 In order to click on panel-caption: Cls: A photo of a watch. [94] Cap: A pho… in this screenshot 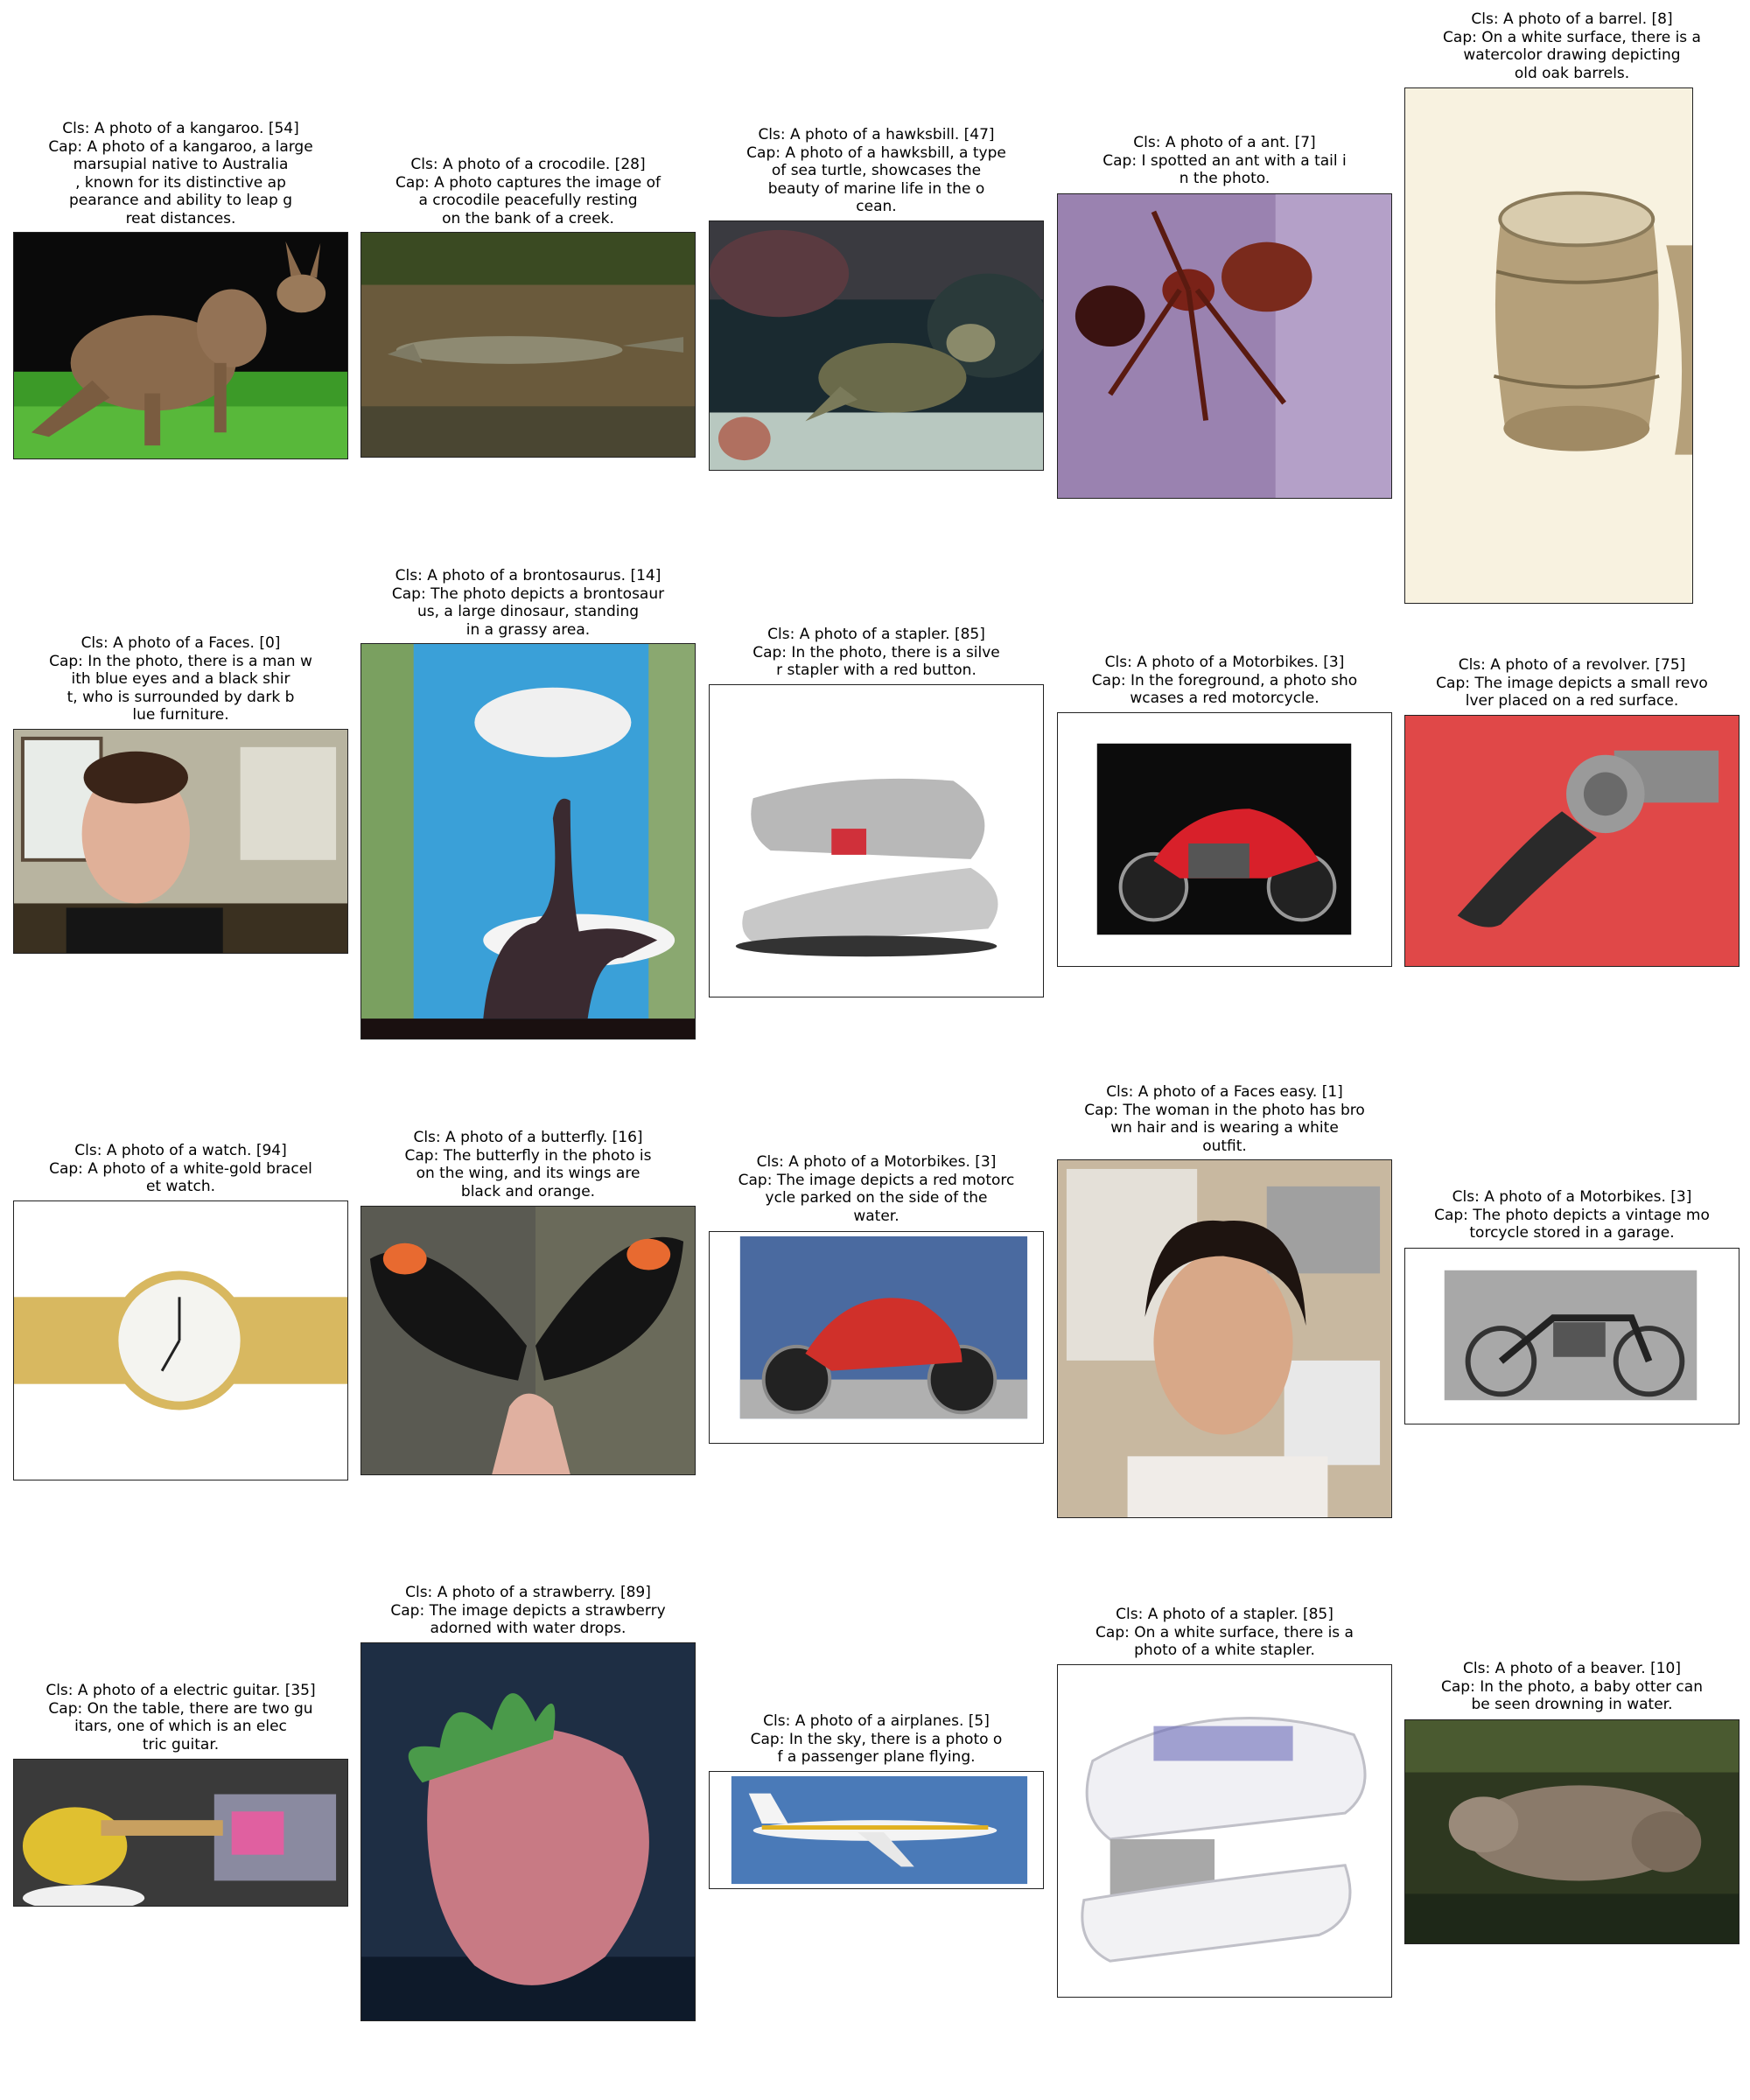, I will do `click(180, 1169)`.